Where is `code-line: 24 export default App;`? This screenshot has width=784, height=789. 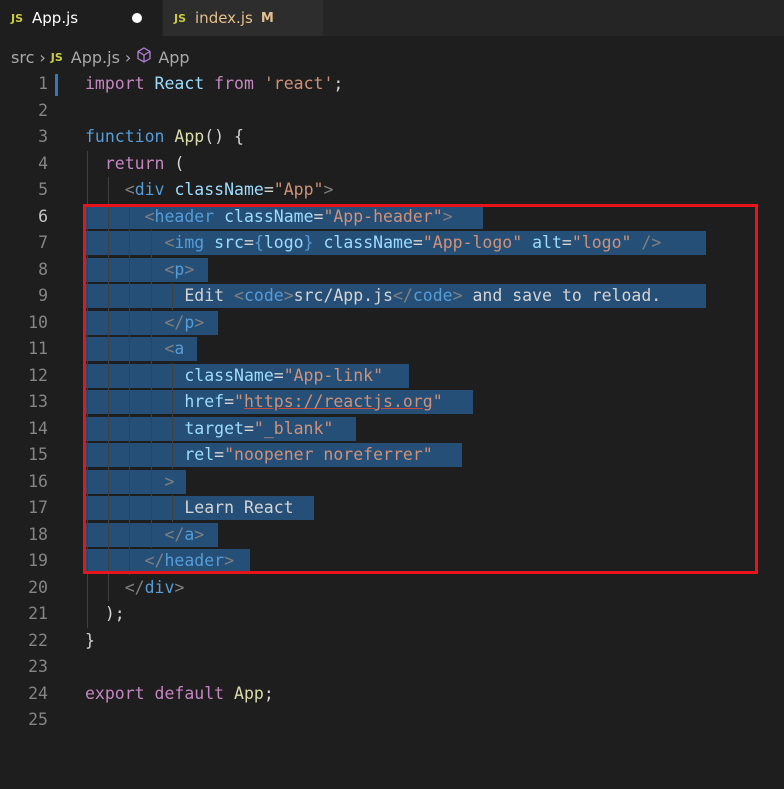 code-line: 24 export default App; is located at coordinates (392, 694).